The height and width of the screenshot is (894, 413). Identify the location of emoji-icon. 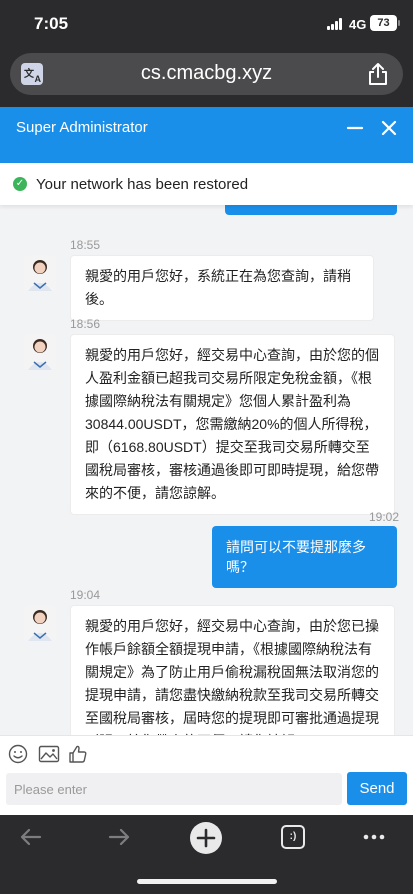
(18, 754).